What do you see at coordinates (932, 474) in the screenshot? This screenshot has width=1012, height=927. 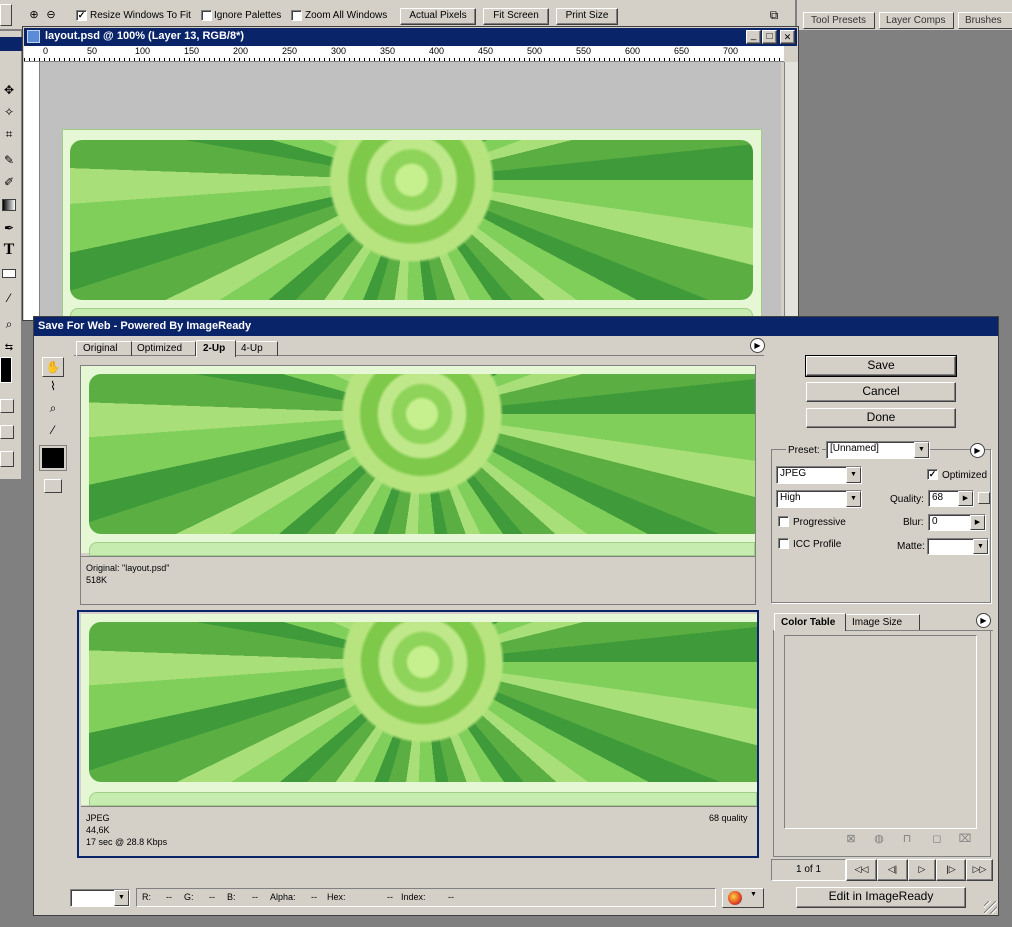 I see `optimized-checkbox: ✓` at bounding box center [932, 474].